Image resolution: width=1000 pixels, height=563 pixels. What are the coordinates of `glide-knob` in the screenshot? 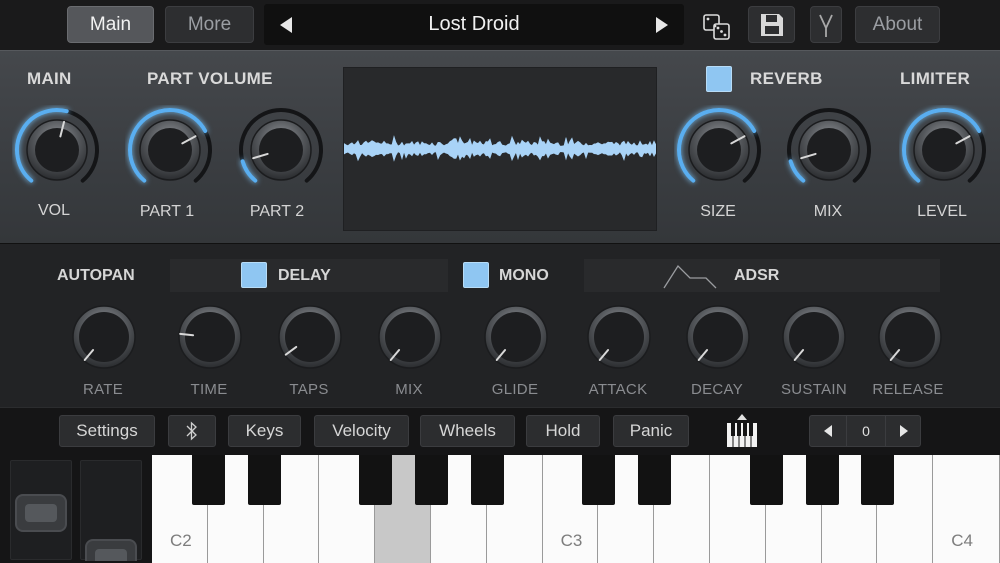 It's located at (516, 339).